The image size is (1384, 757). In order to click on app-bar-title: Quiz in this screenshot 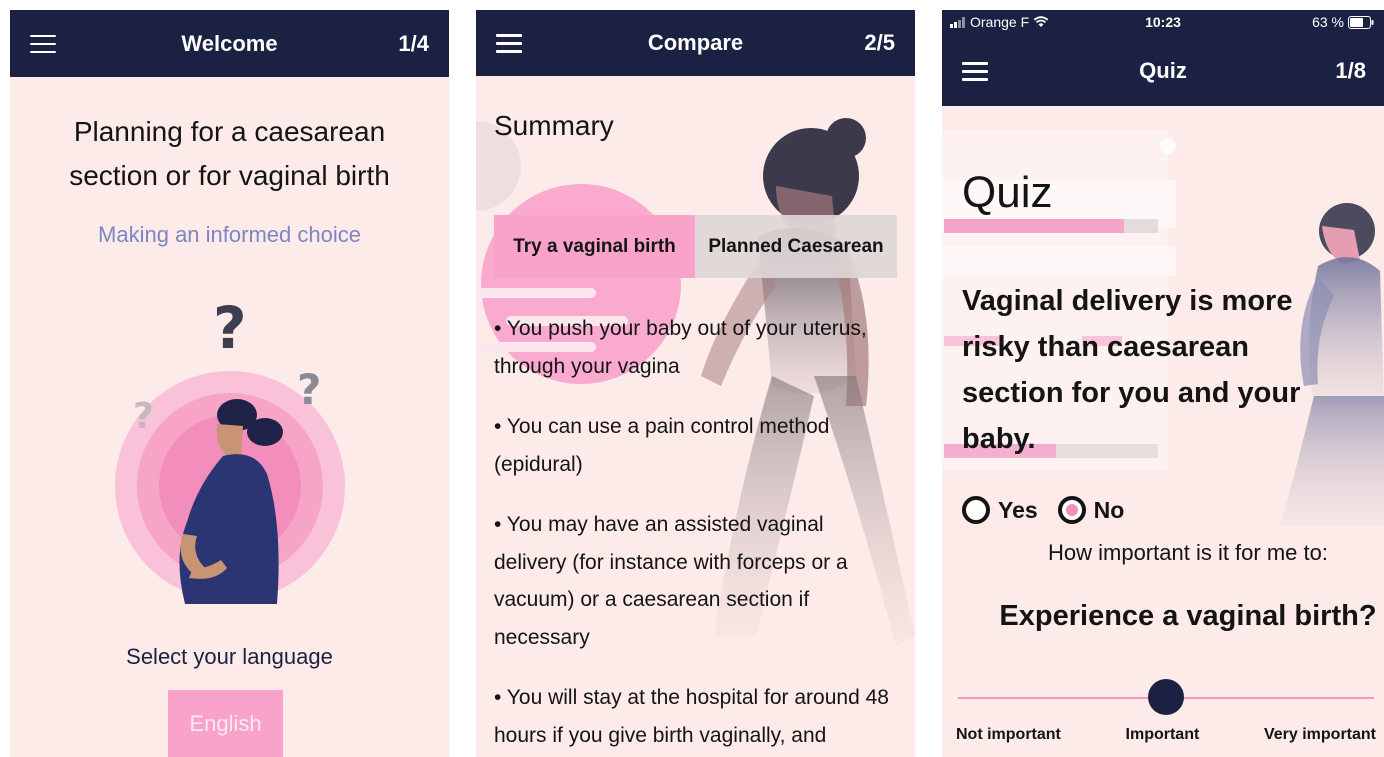, I will do `click(1163, 70)`.